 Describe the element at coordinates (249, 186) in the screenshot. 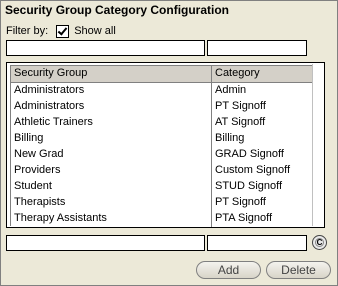

I see `cell-category: STUD Signoff` at that location.